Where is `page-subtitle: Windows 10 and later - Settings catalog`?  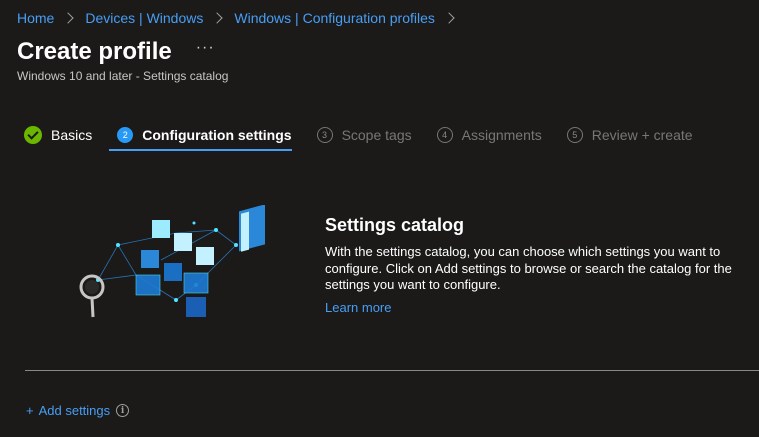
page-subtitle: Windows 10 and later - Settings catalog is located at coordinates (123, 76).